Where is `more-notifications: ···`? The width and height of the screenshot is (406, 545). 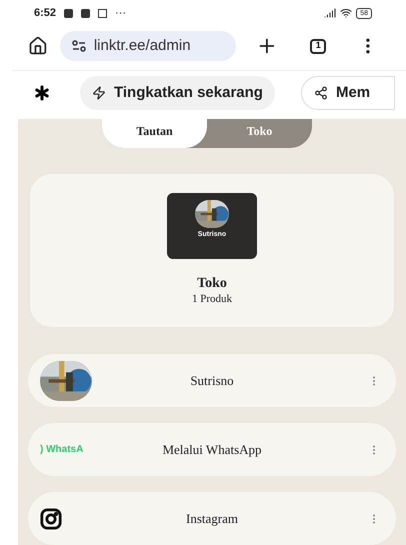 more-notifications: ··· is located at coordinates (120, 13).